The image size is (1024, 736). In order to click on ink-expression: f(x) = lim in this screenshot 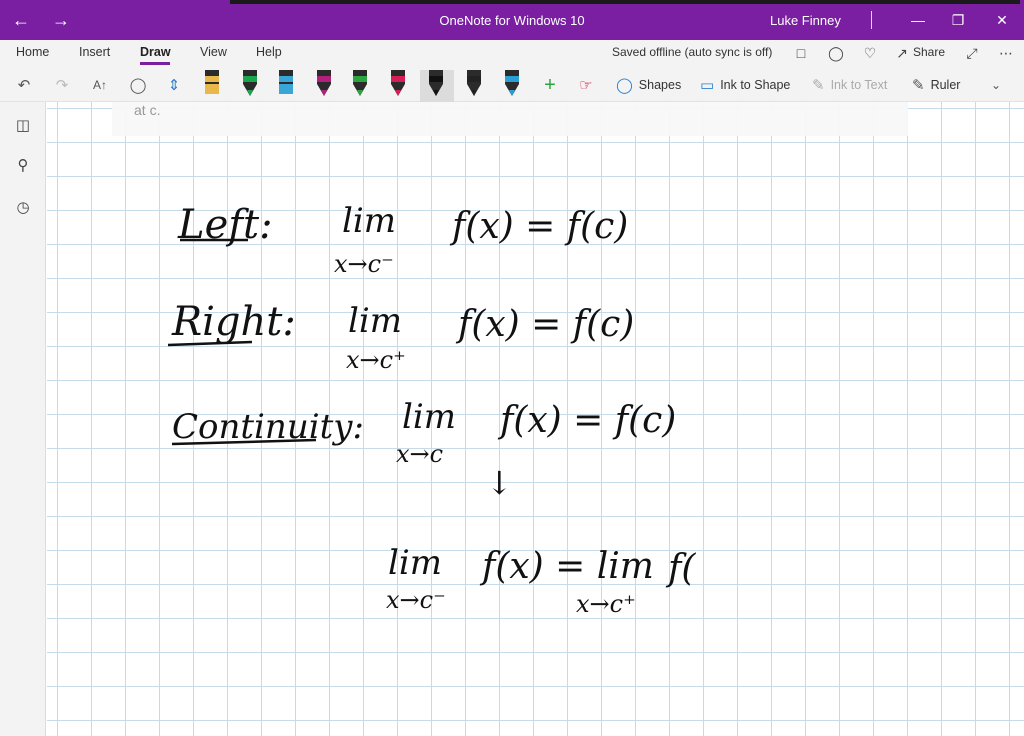, I will do `click(566, 566)`.